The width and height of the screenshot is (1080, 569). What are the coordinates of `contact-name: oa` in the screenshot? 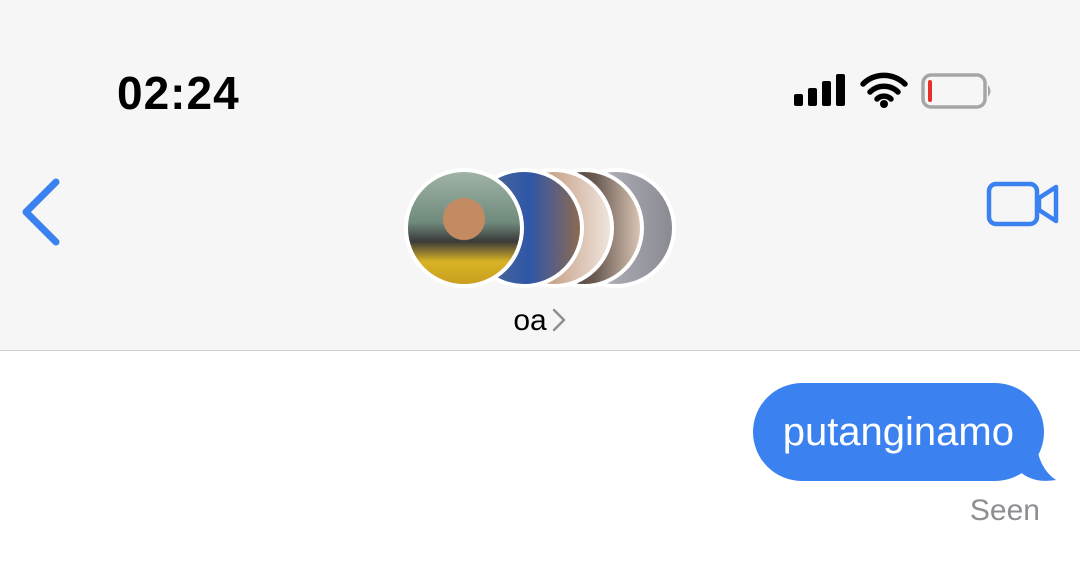 It's located at (530, 320).